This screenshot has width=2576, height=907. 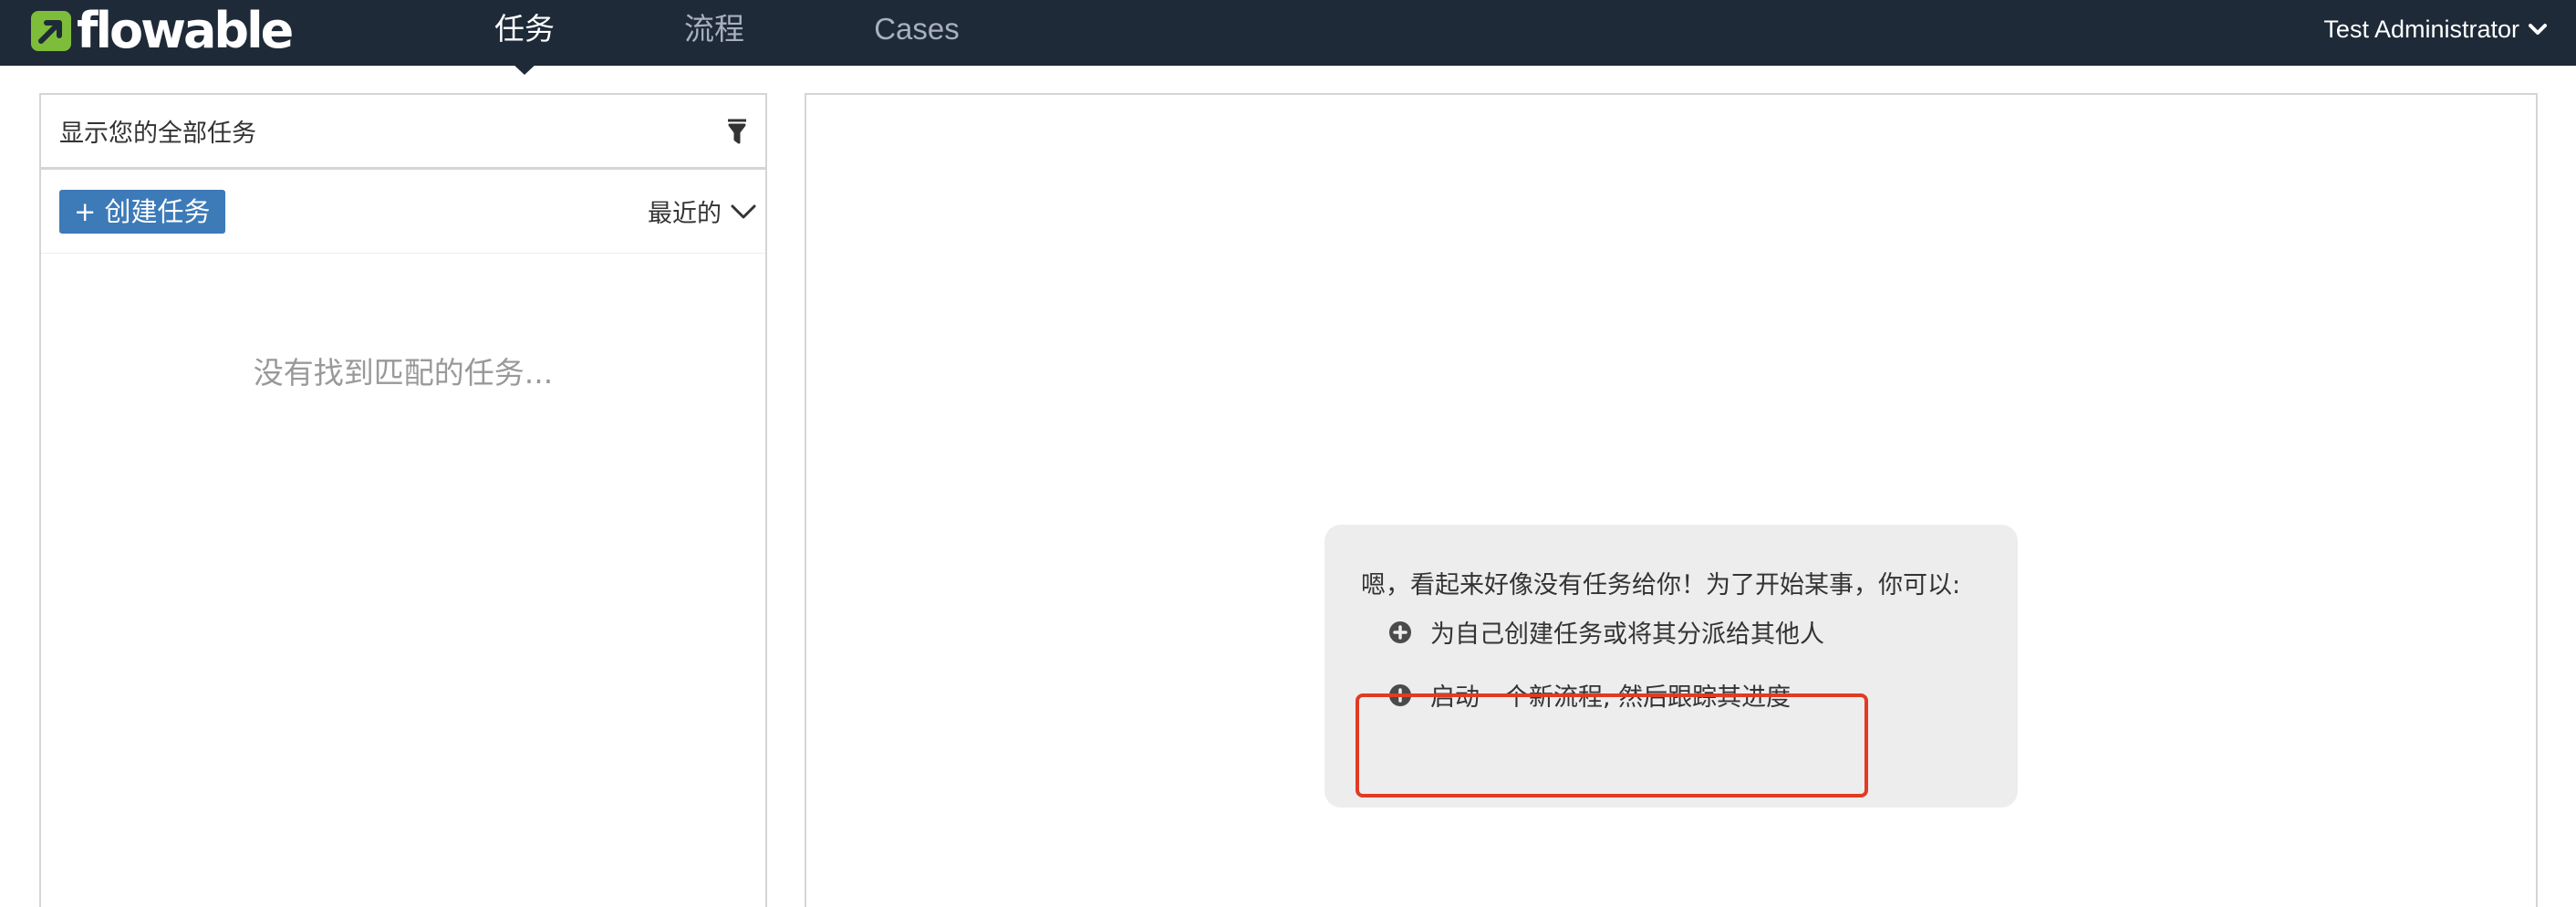 I want to click on sort-dropdown: 最近的, so click(x=702, y=211).